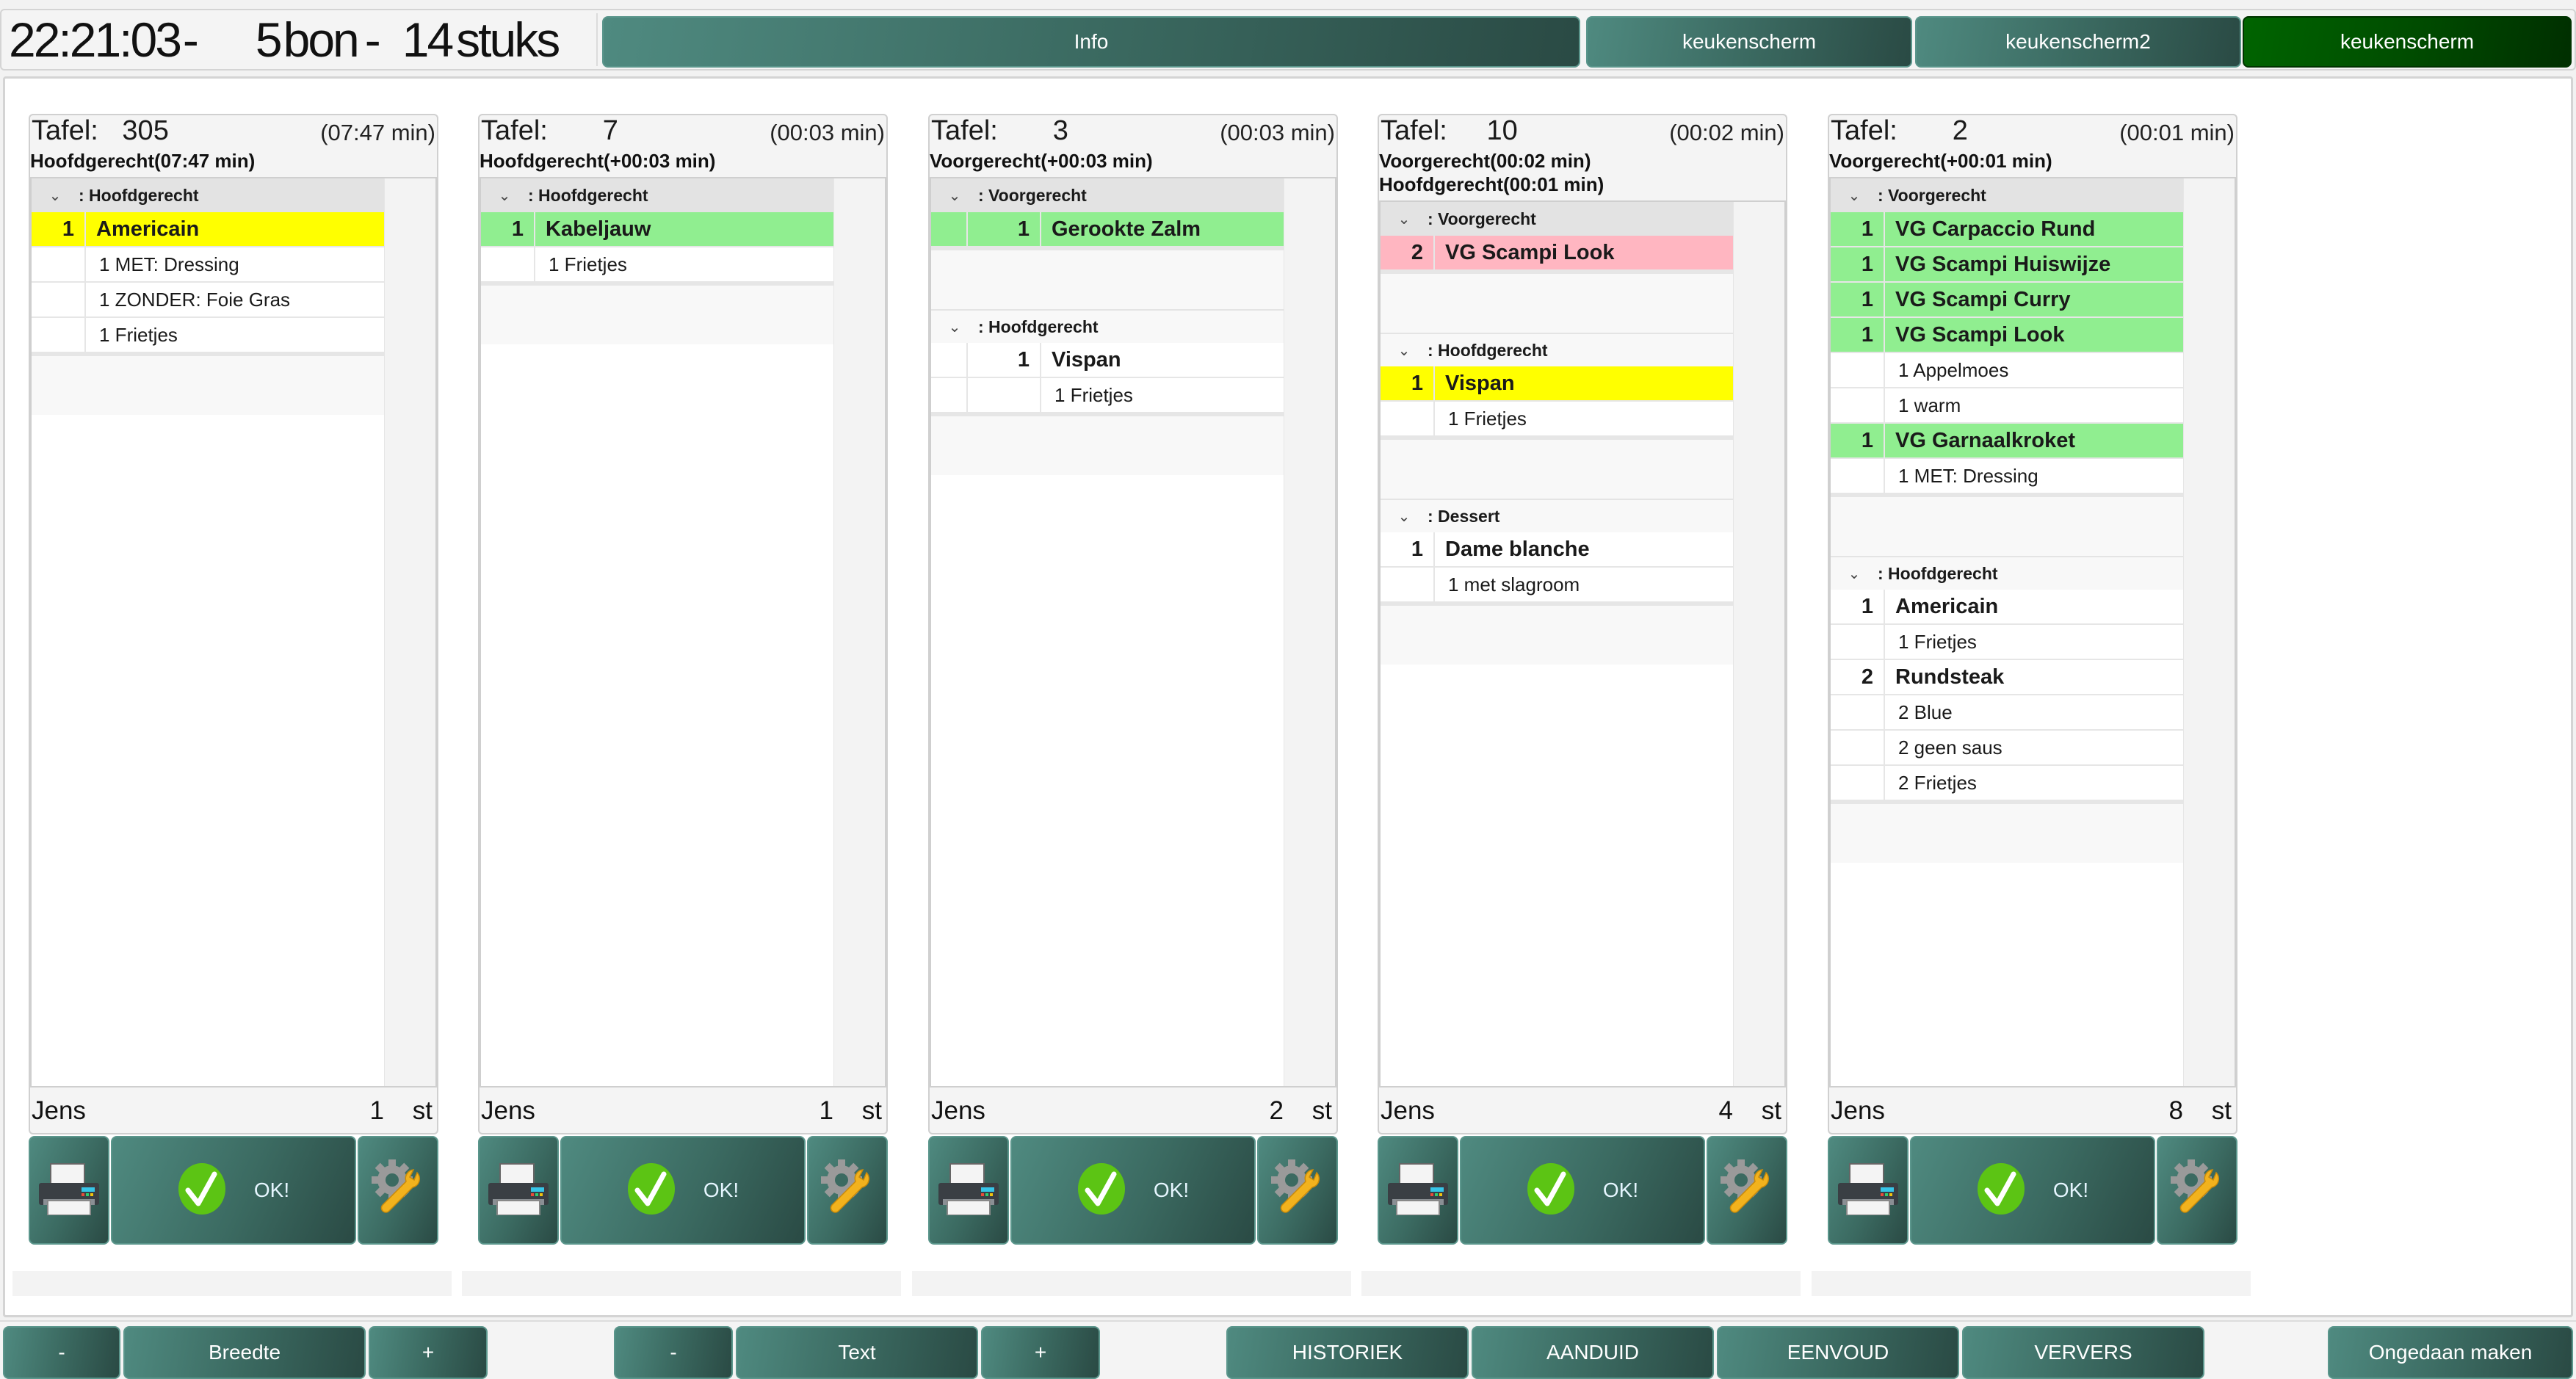 The image size is (2576, 1379). I want to click on eenvoud-button: EENVOUD, so click(1838, 1352).